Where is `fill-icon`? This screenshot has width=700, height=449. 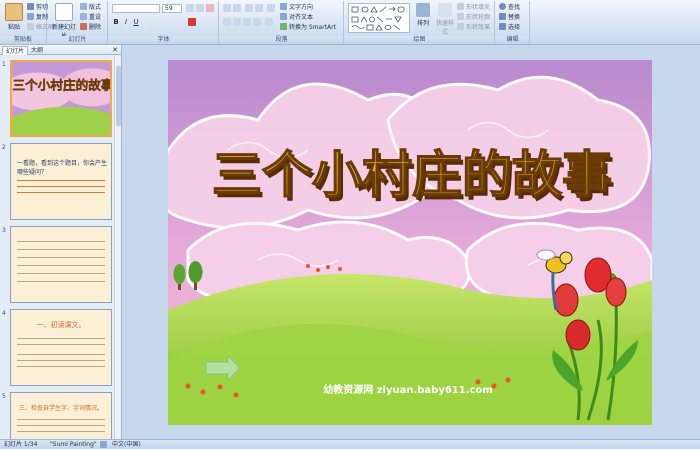 fill-icon is located at coordinates (460, 6).